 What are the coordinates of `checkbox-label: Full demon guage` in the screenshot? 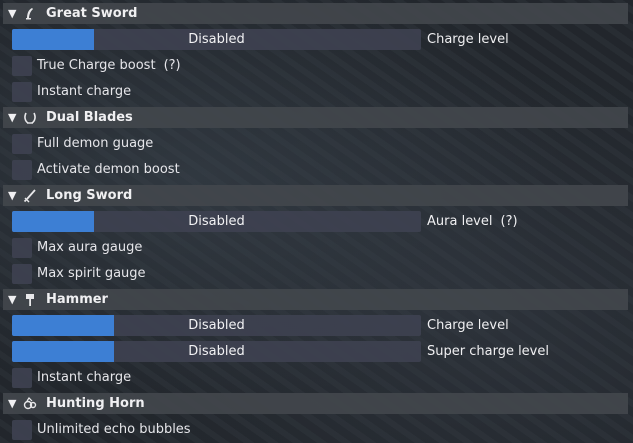 It's located at (95, 143).